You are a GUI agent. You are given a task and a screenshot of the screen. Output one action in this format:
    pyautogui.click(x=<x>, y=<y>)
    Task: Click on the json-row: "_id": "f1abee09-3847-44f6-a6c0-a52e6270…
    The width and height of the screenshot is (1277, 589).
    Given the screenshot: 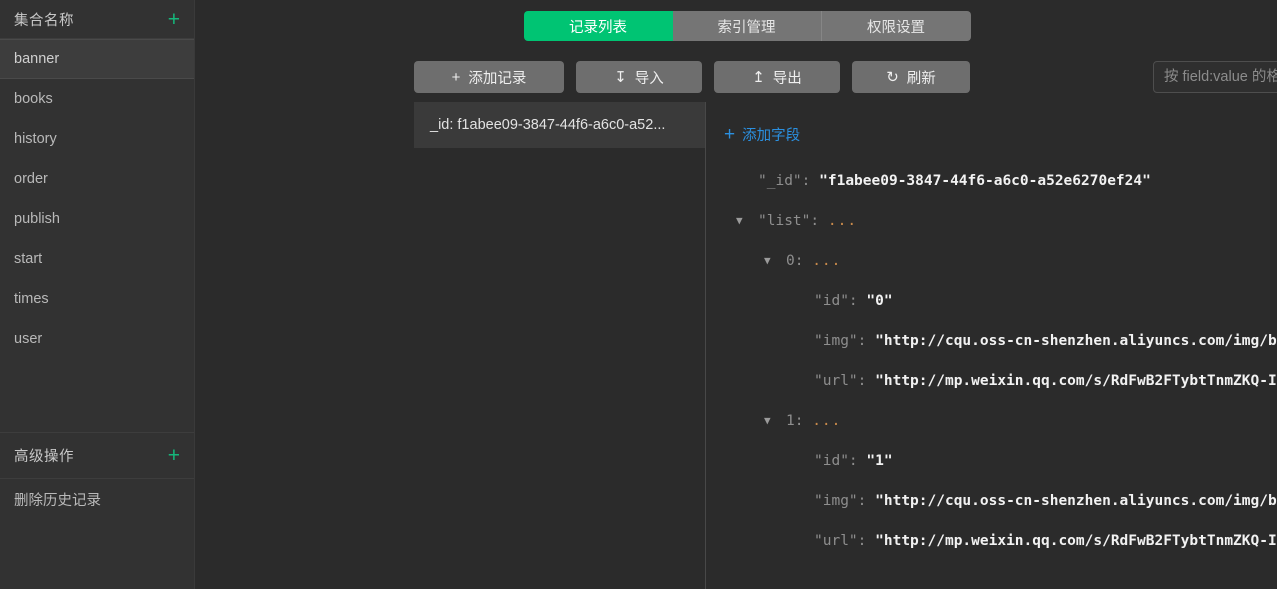 What is the action you would take?
    pyautogui.click(x=1000, y=181)
    